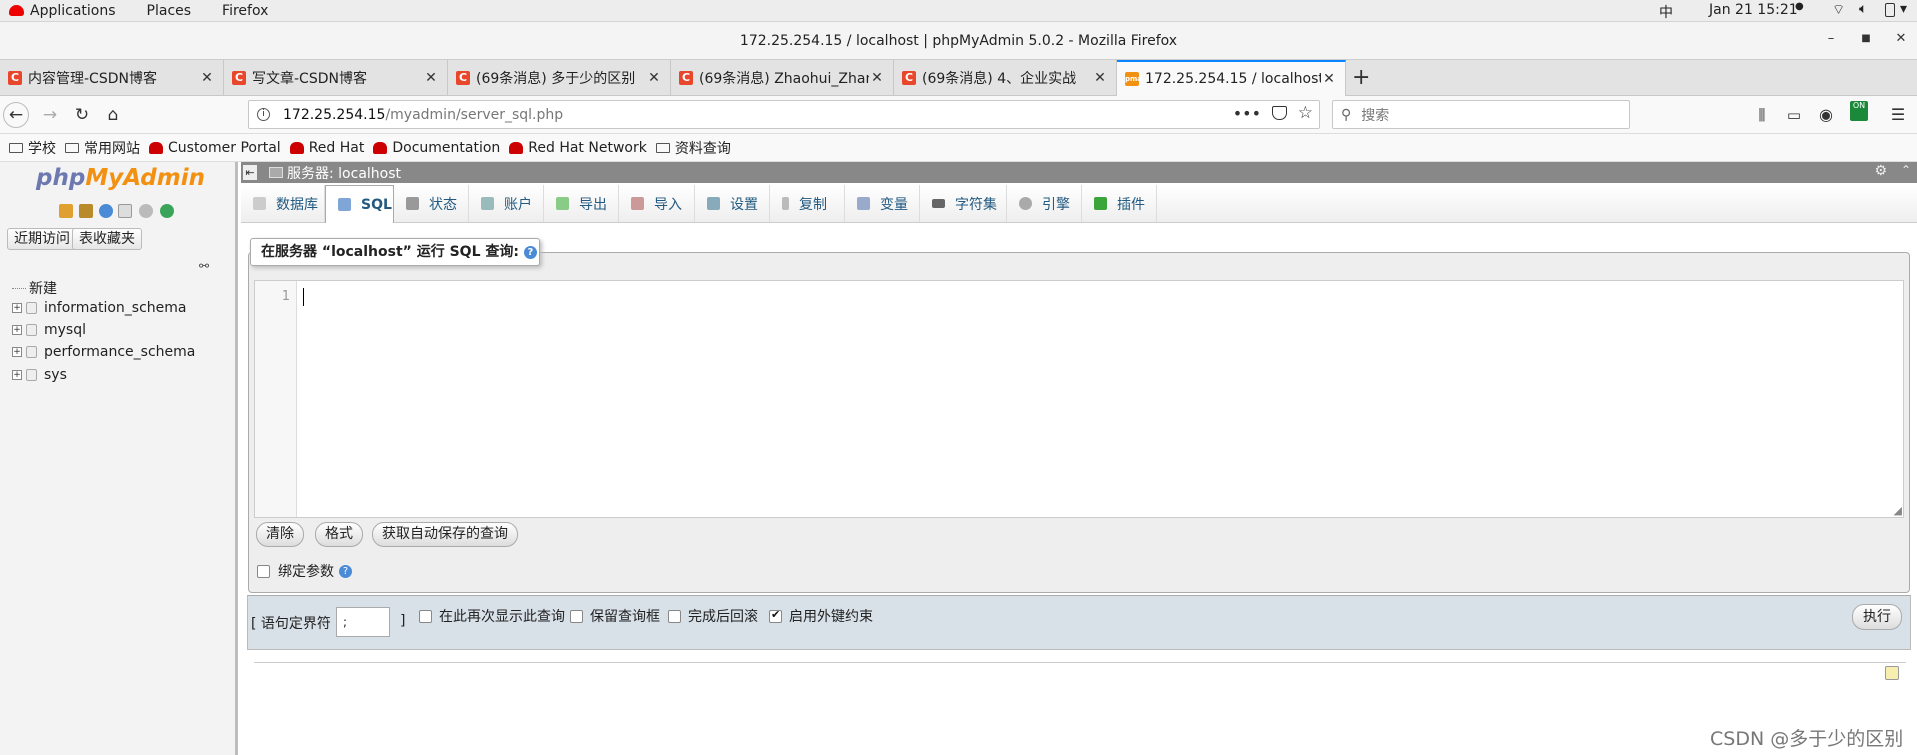 The image size is (1917, 755). I want to click on console-toggle-icon, so click(1892, 673).